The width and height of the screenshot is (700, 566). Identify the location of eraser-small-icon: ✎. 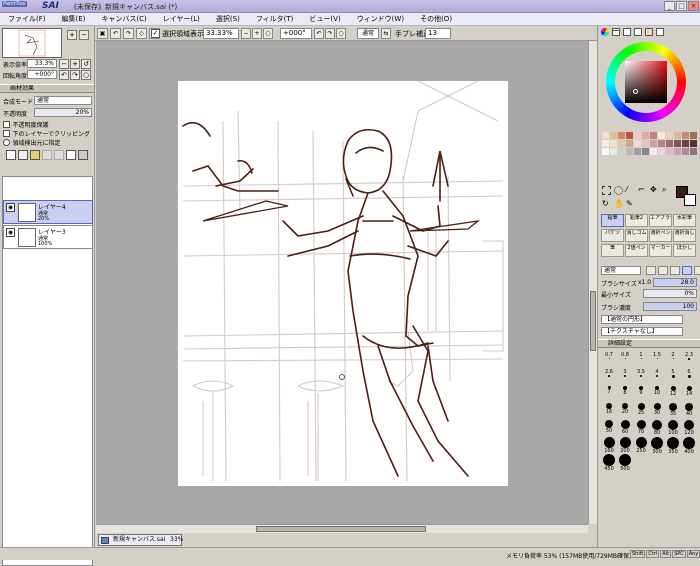
(630, 204).